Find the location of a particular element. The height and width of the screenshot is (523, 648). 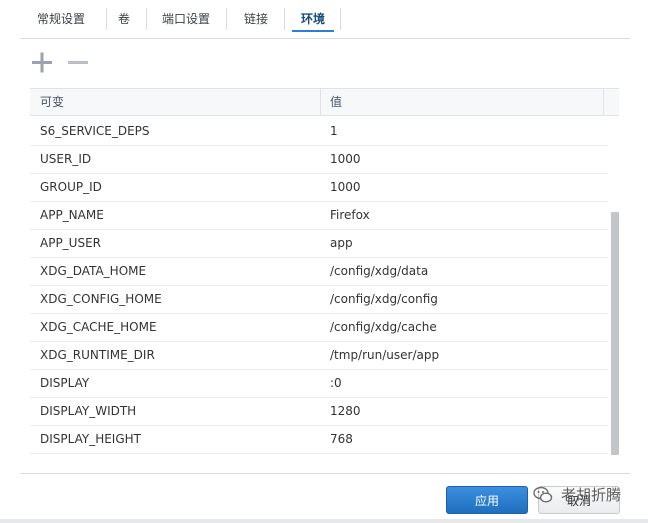

minus-icon is located at coordinates (78, 62).